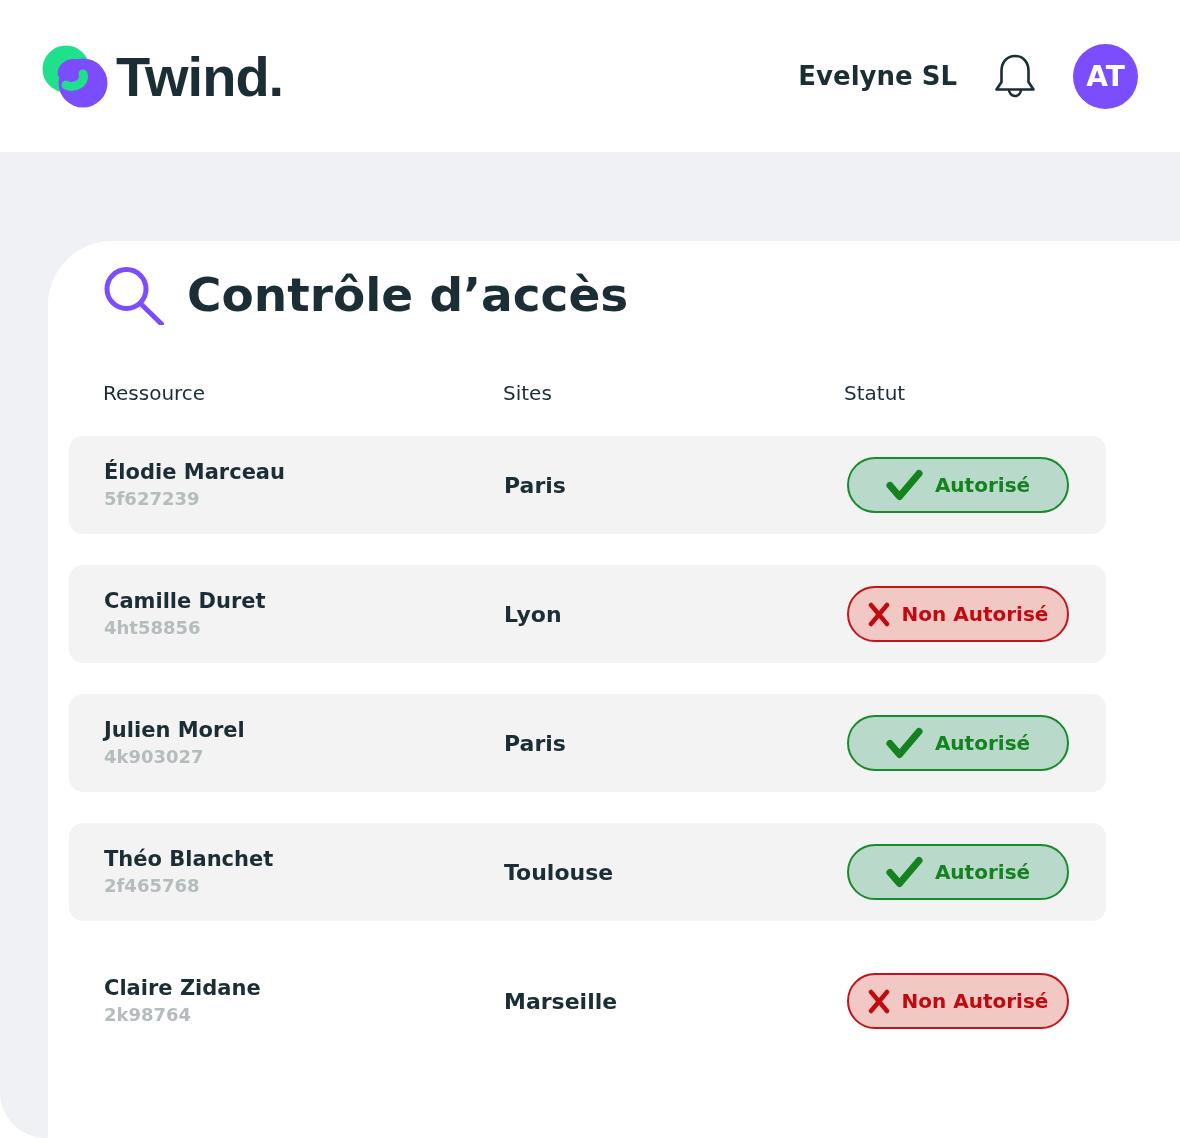  I want to click on resource-name: Élodie Marceau, so click(194, 472).